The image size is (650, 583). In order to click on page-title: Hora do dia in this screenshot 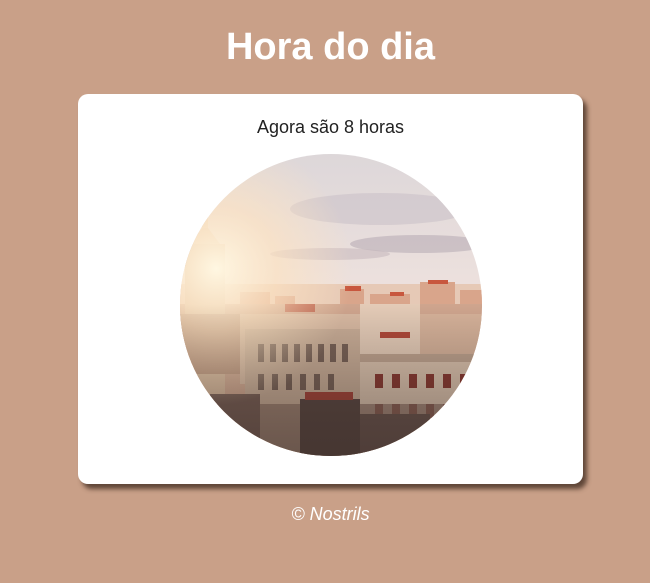, I will do `click(330, 47)`.